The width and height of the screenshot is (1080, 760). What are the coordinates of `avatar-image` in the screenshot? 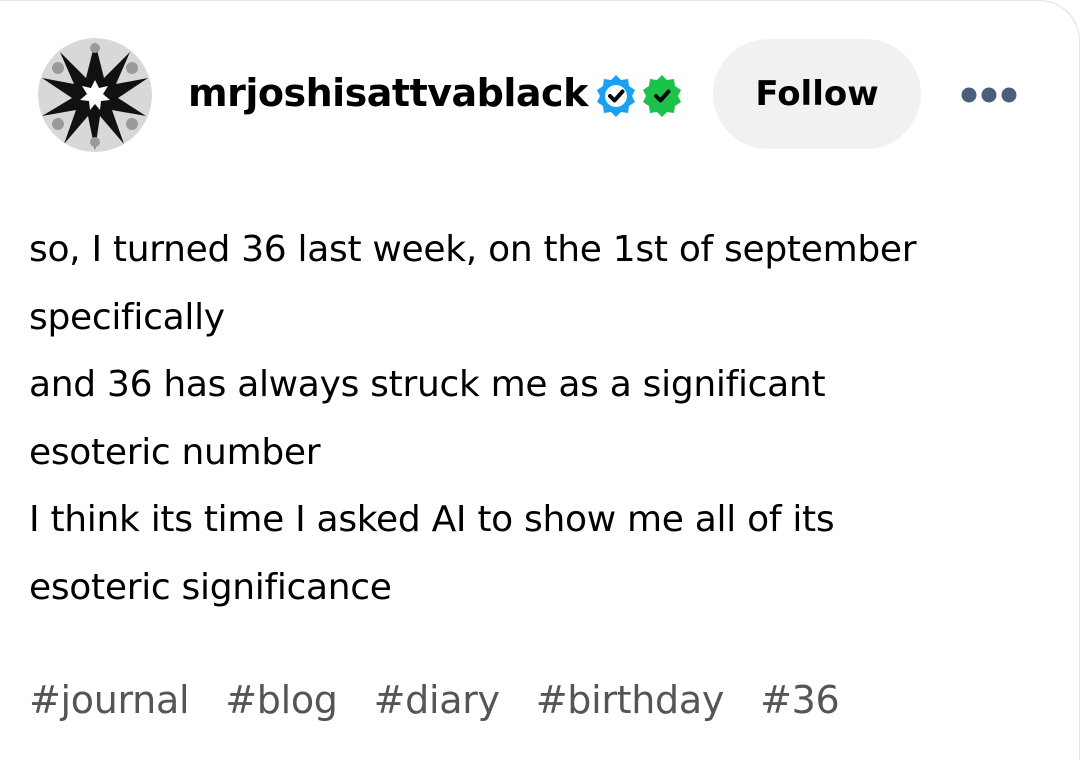 It's located at (95, 95).